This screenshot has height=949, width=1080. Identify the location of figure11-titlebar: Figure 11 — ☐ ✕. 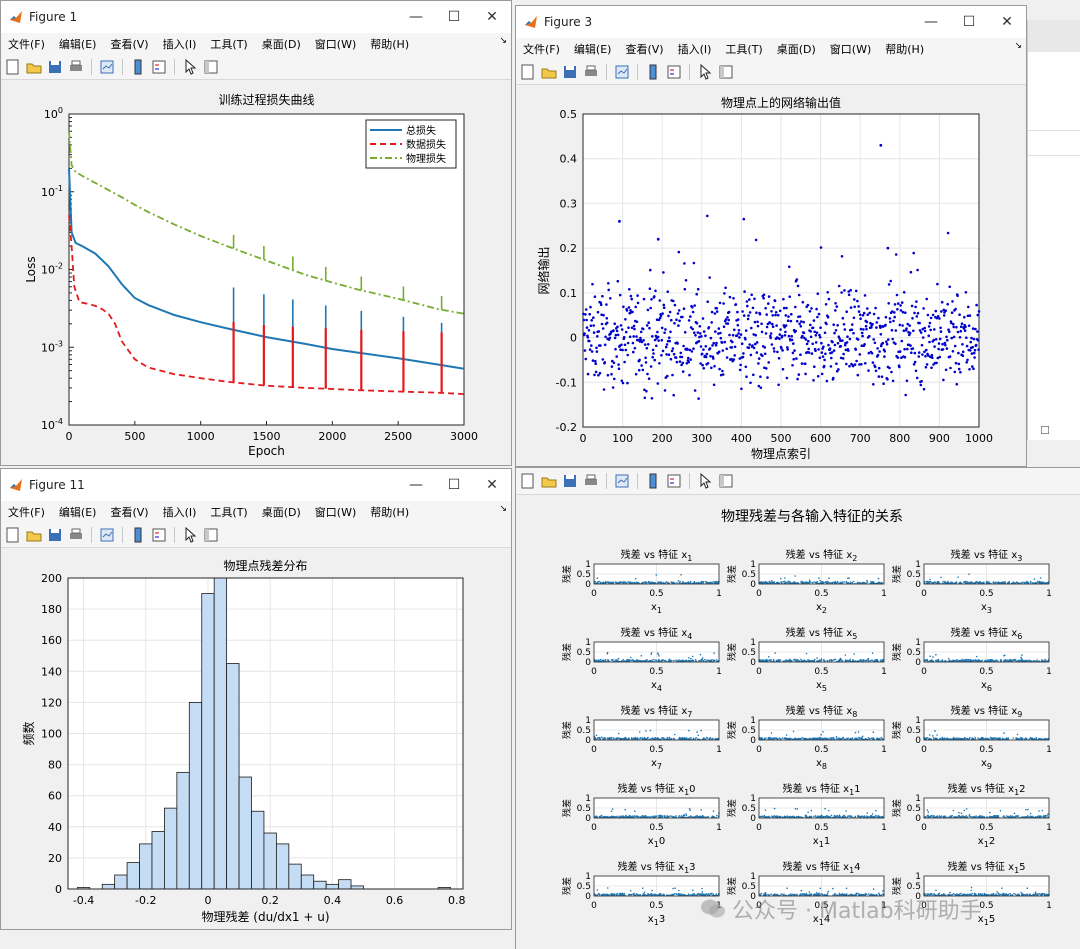
(256, 485).